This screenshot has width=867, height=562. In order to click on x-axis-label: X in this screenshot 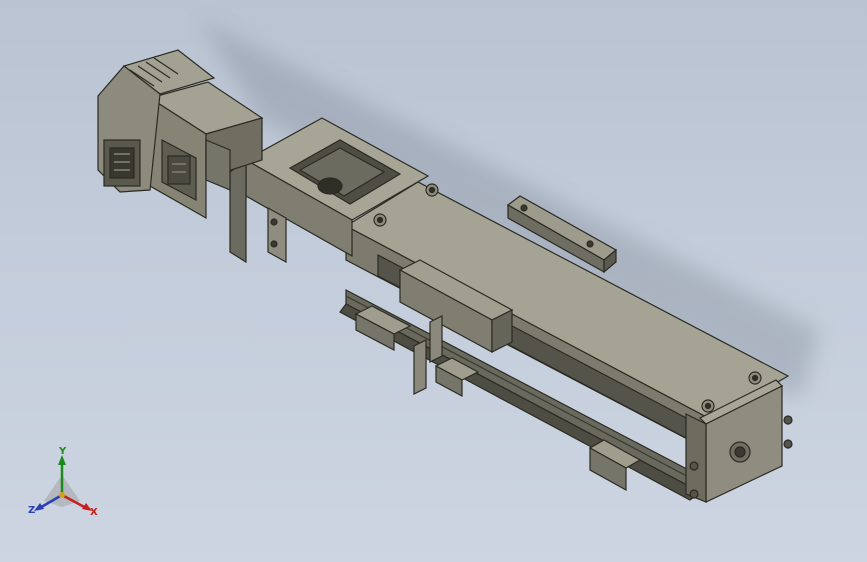, I will do `click(94, 512)`.